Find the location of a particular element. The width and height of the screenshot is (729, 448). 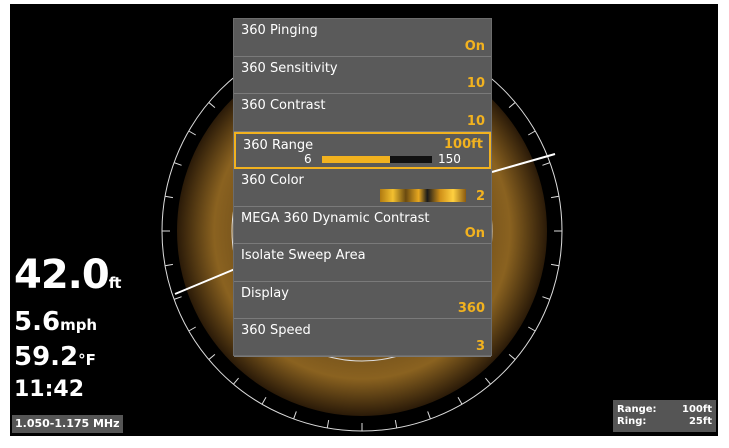

menu-item-label: 360 Color is located at coordinates (272, 180).